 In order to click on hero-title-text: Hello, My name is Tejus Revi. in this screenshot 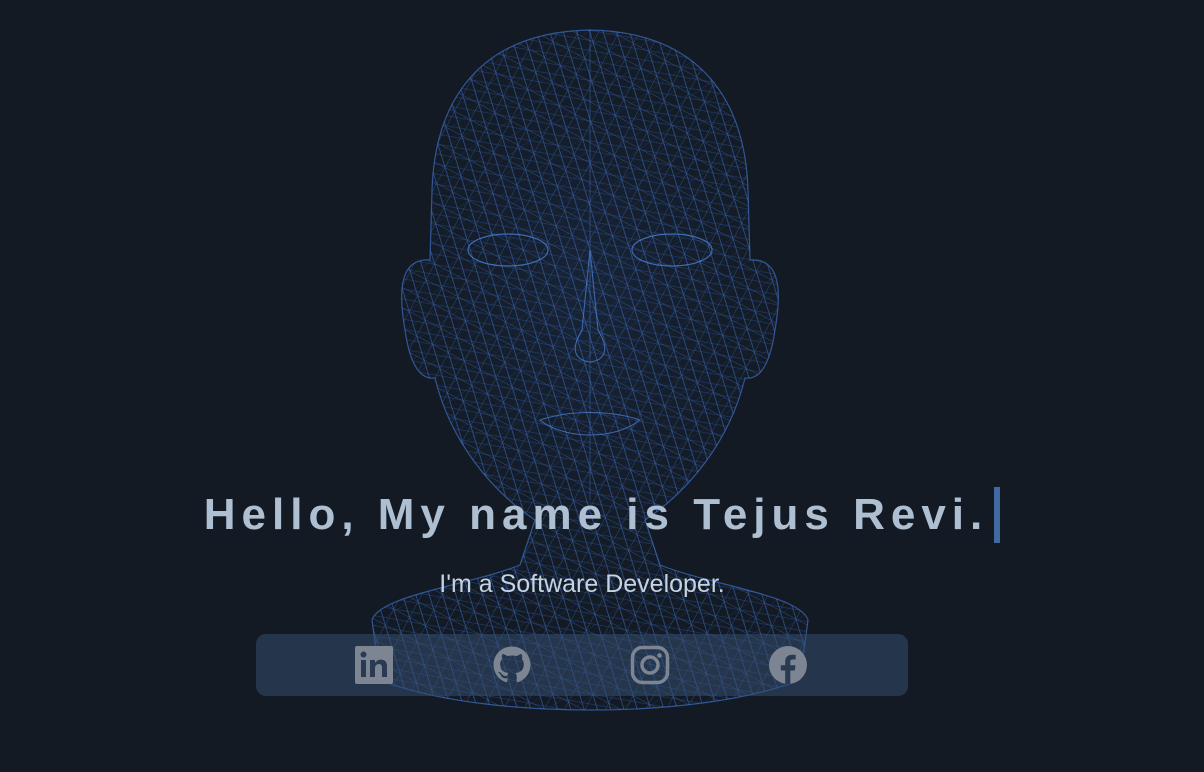, I will do `click(596, 514)`.